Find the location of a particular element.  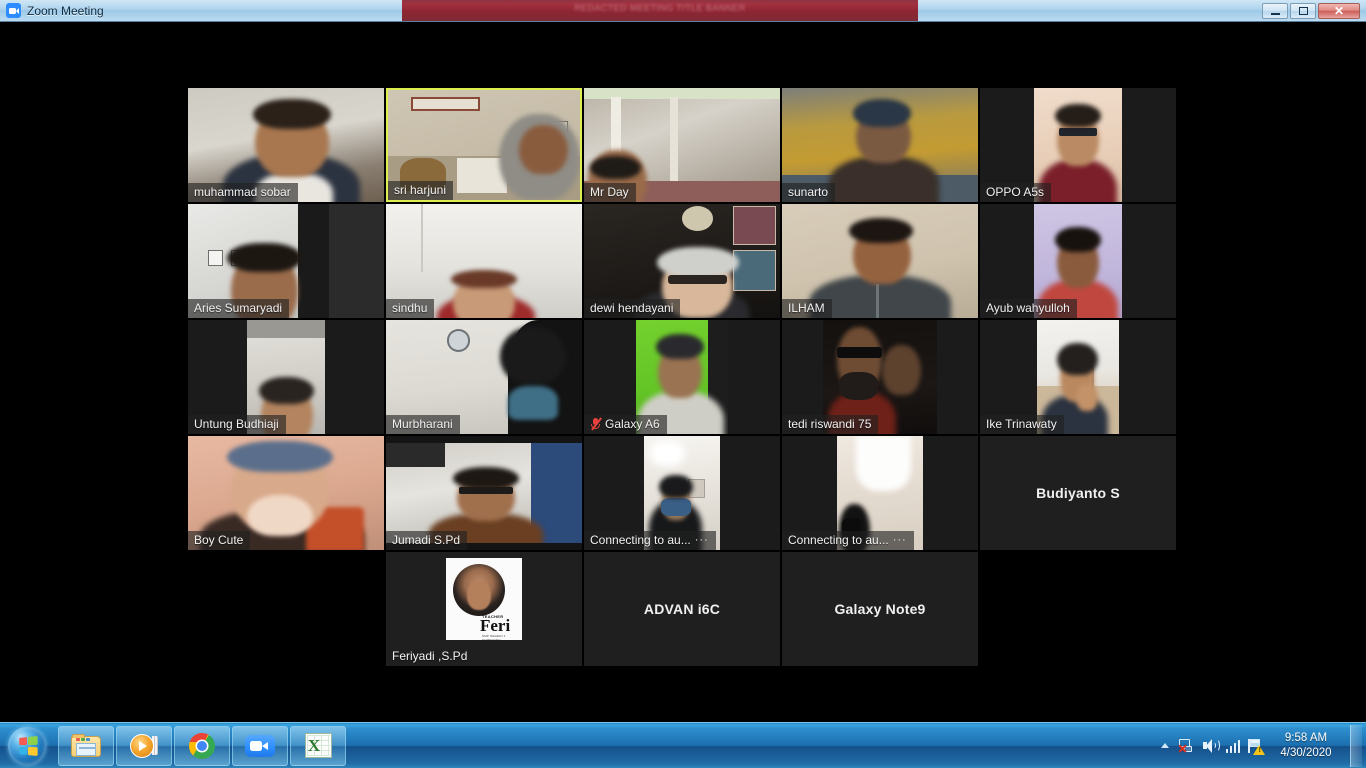

participant-name: ADVAN i6C is located at coordinates (682, 609).